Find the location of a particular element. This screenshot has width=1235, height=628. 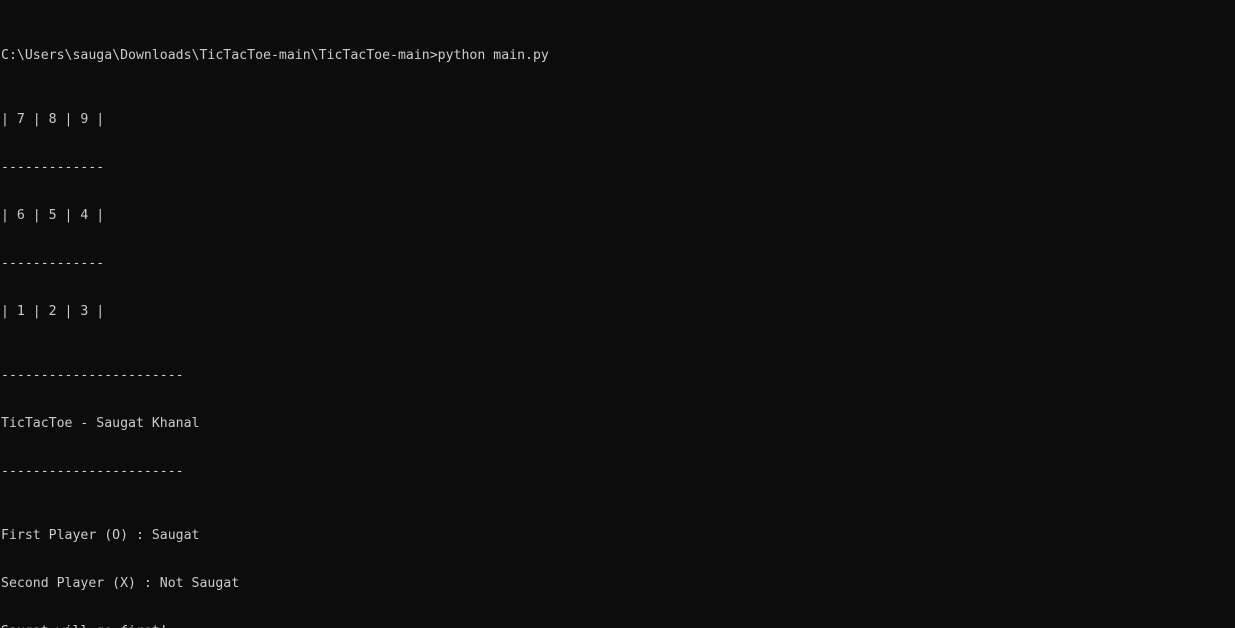

second-player-label: Second Player (X) : Not Saugat is located at coordinates (120, 583).